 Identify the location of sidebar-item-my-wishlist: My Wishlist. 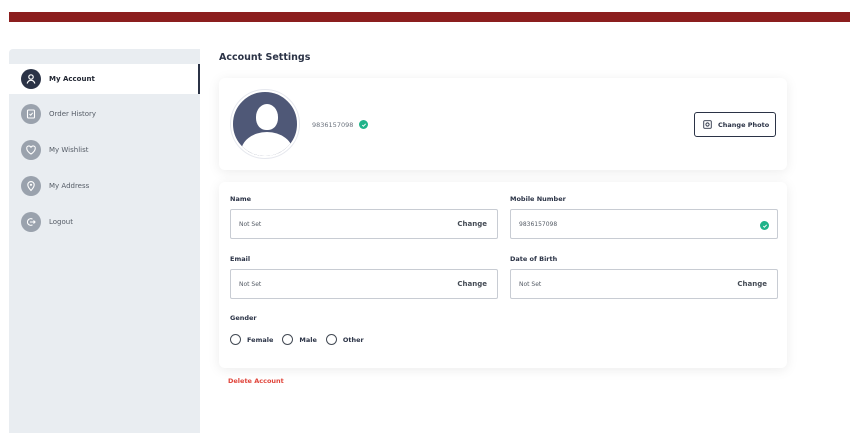
(104, 150).